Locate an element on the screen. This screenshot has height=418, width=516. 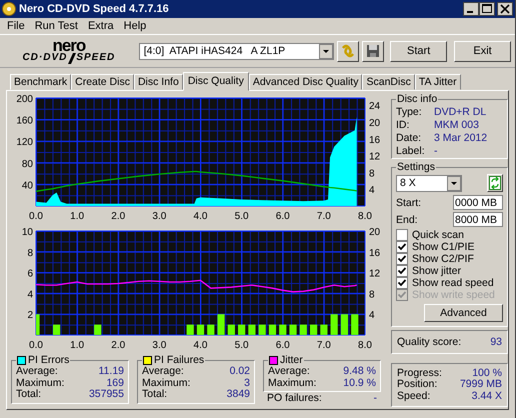
stat-value: 3 is located at coordinates (247, 383).